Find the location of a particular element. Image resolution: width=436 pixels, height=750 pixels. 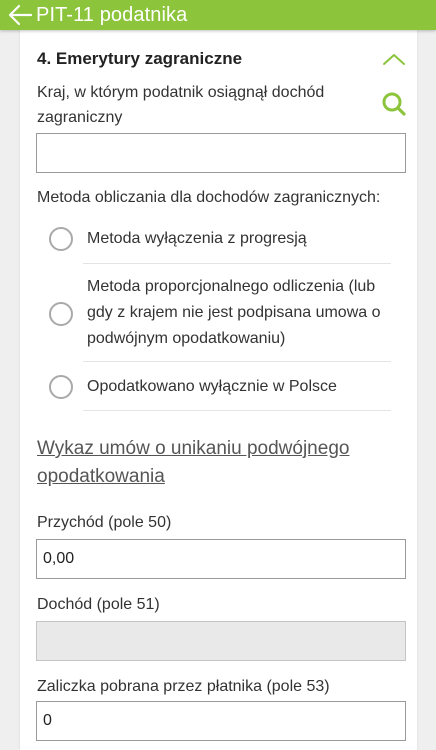

zaliczka-input: 0 is located at coordinates (221, 721).